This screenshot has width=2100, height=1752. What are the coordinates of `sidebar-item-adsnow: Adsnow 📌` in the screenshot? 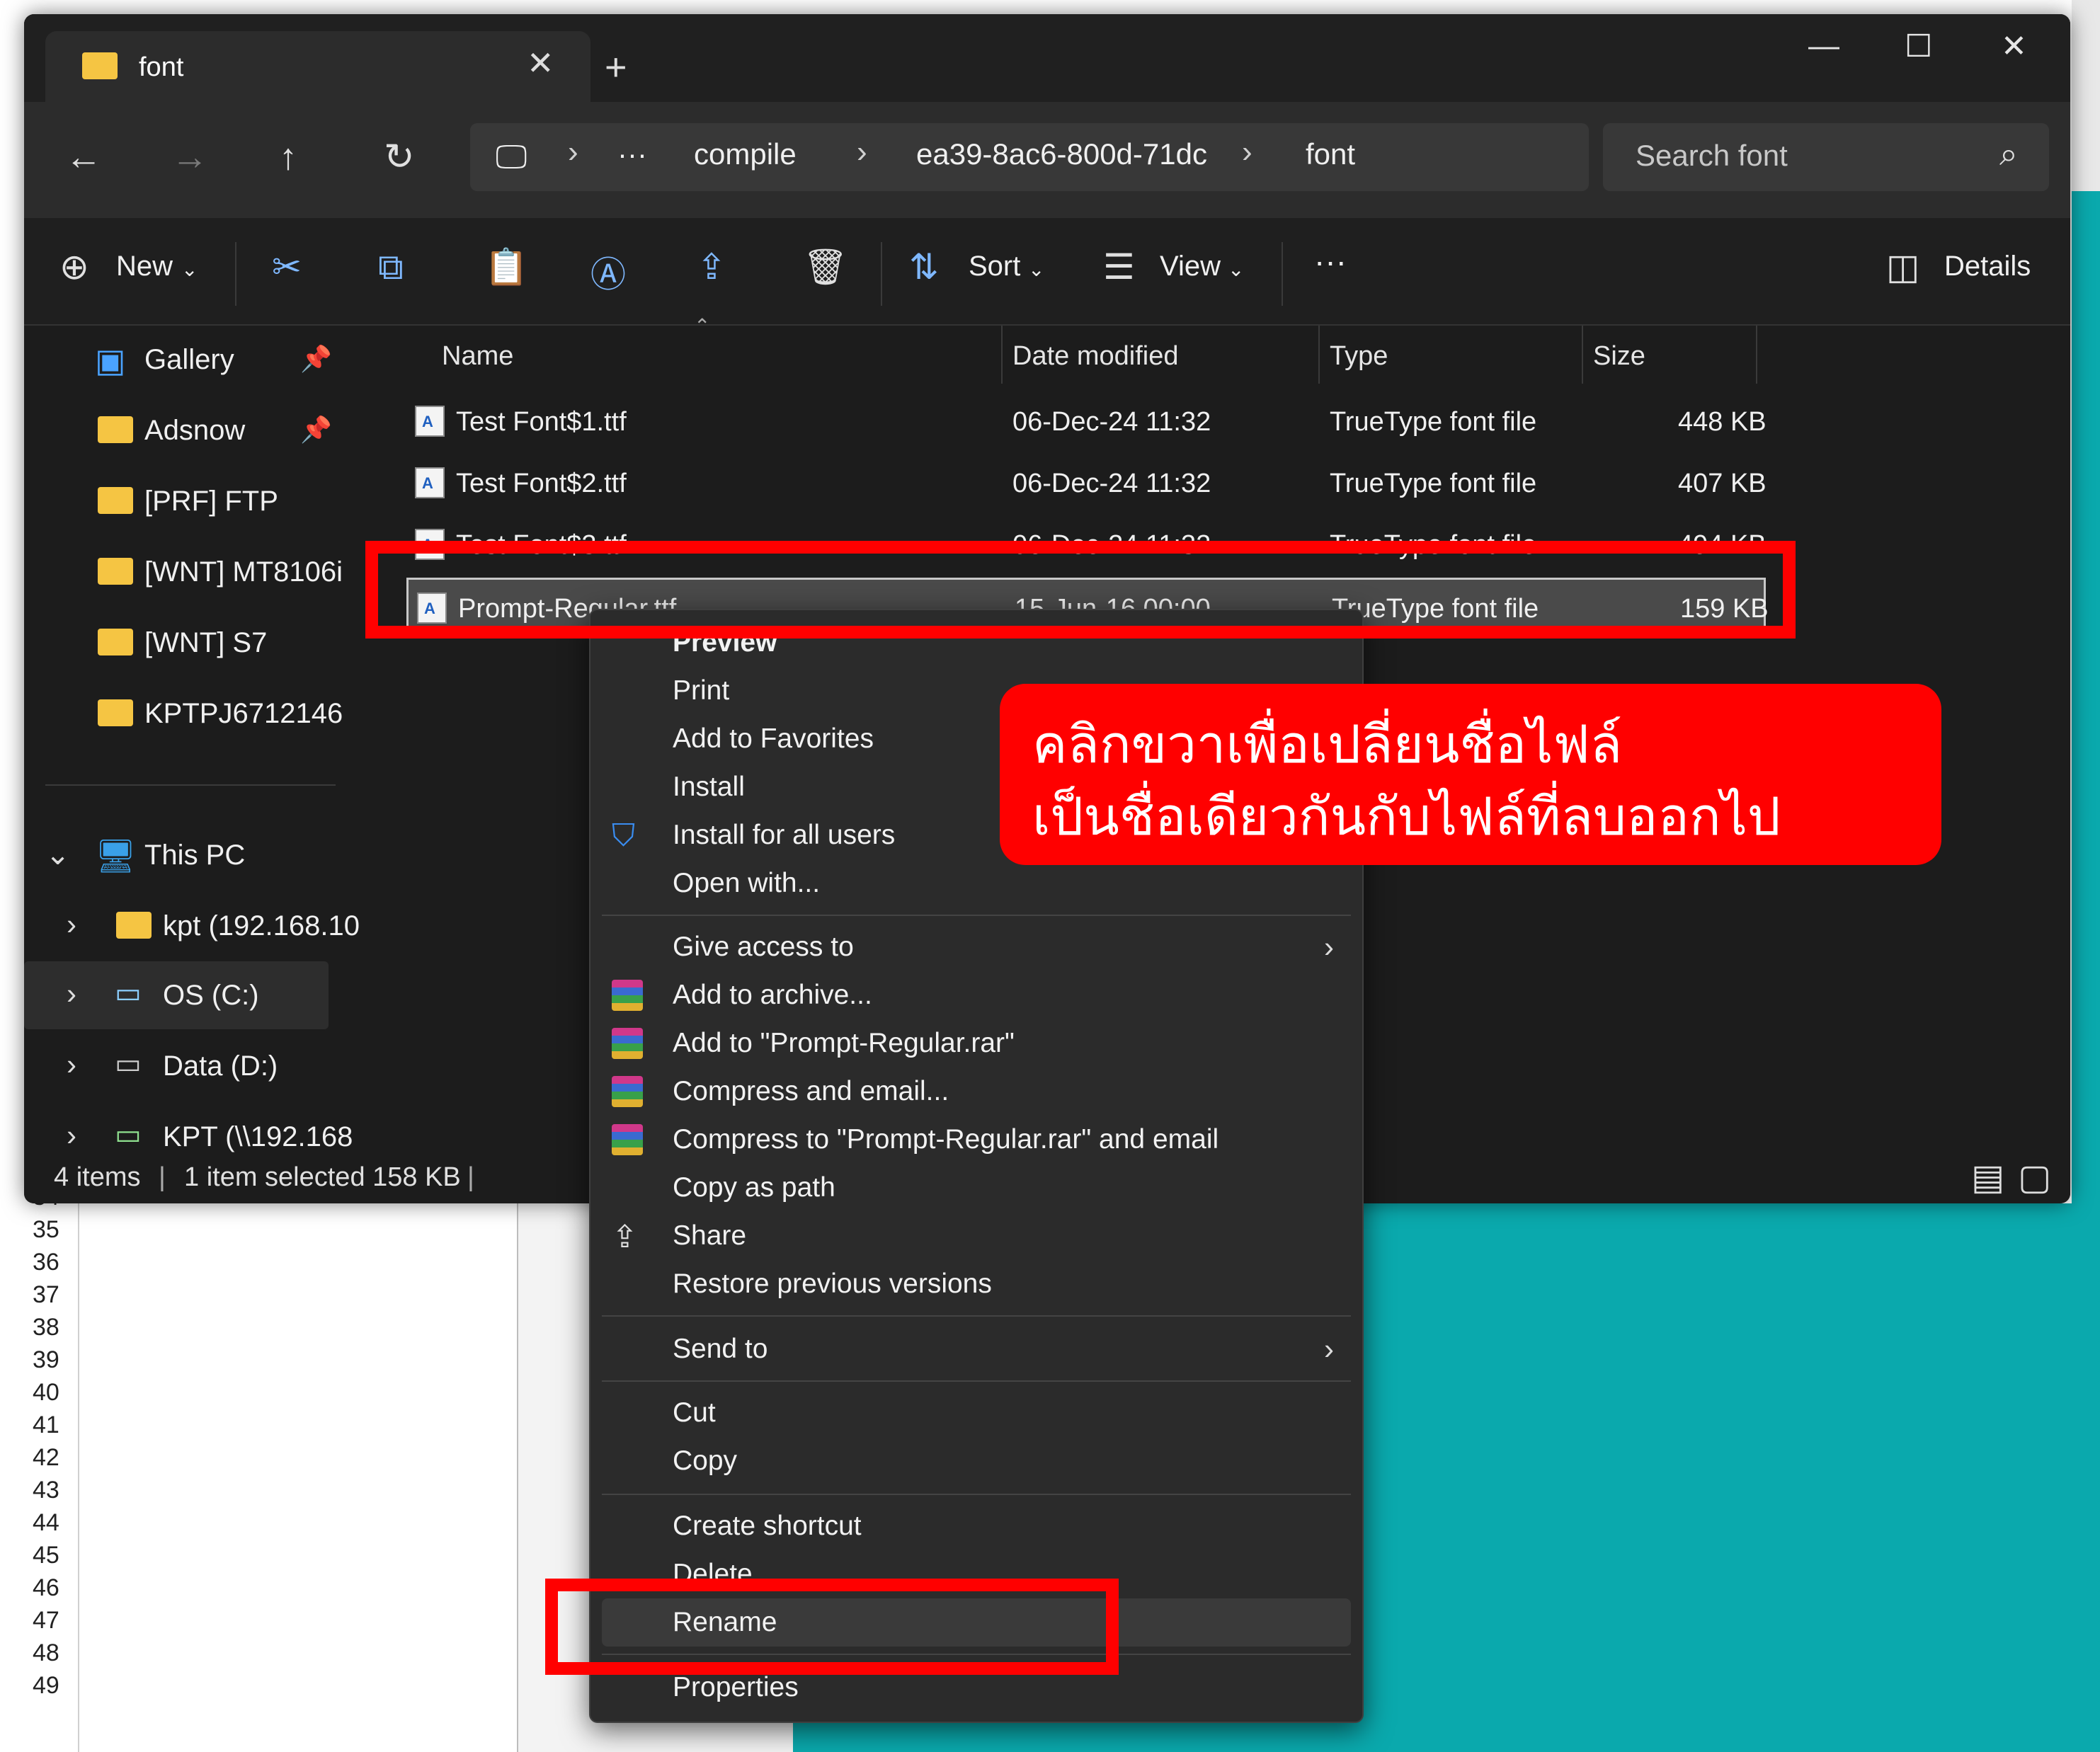 It's located at (178, 430).